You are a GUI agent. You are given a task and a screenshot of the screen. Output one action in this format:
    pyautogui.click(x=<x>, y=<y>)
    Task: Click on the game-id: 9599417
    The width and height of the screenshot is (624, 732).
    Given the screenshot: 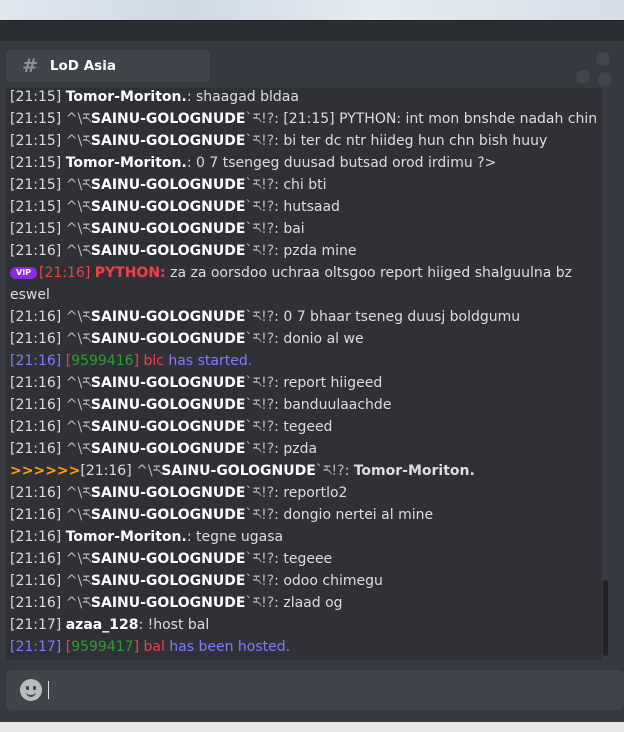 What is the action you would take?
    pyautogui.click(x=102, y=647)
    